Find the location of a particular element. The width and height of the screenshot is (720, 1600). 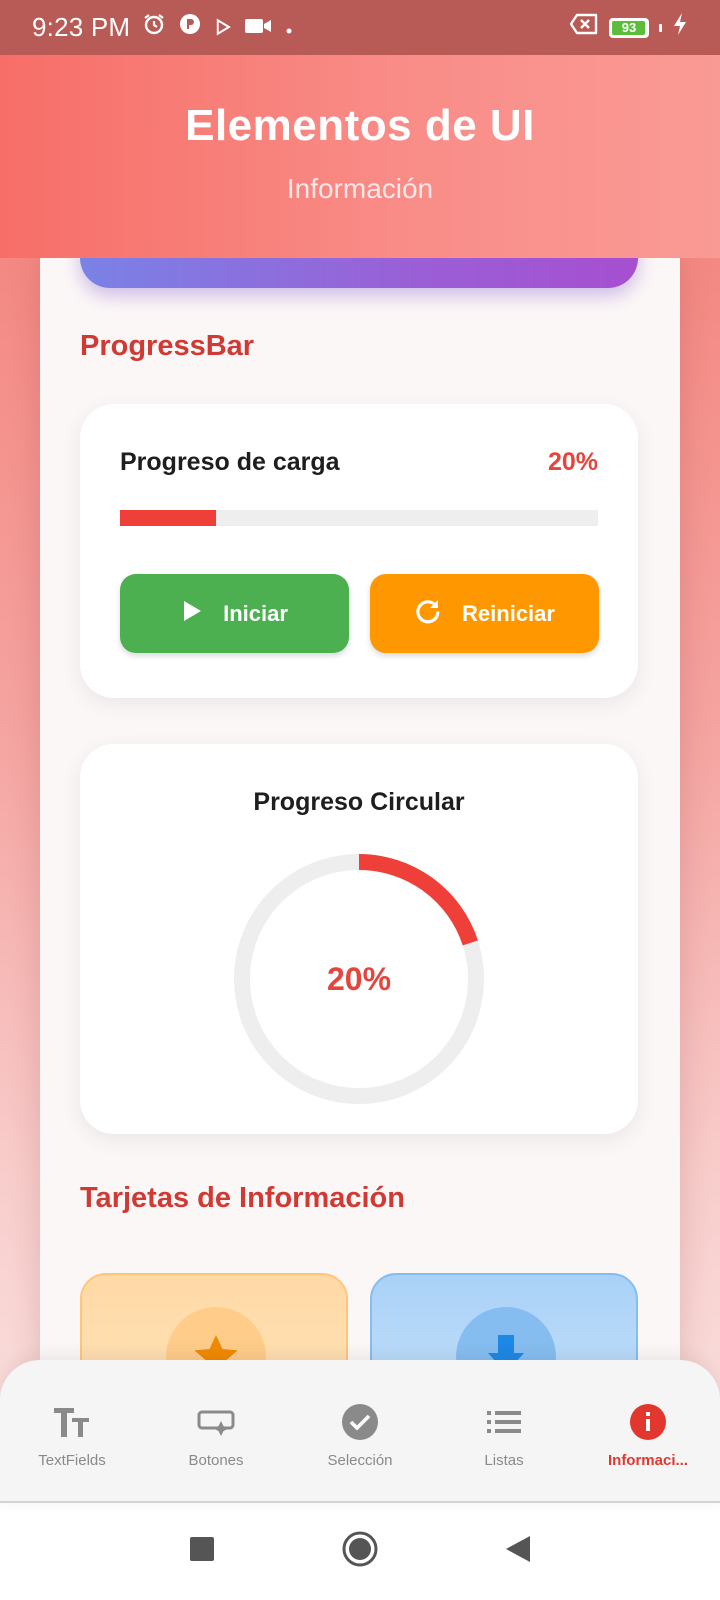

back-icon is located at coordinates (518, 1551).